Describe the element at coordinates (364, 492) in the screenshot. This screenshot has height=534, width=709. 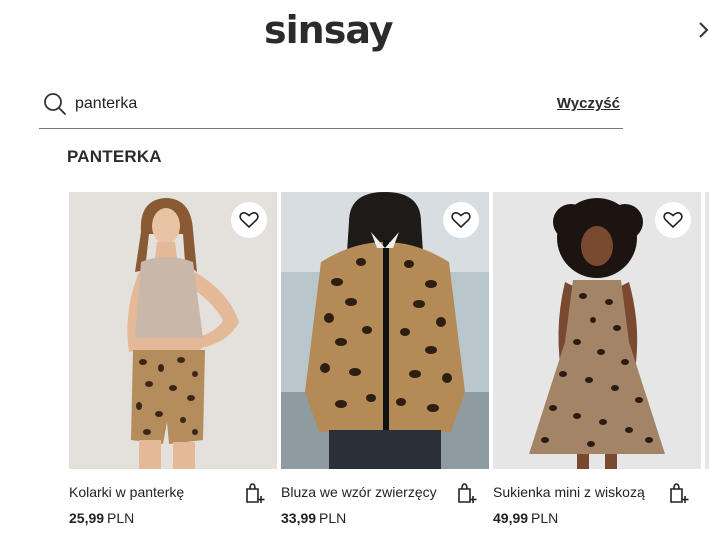
I see `product-name: Bluza we wzór zwierzęcy` at that location.